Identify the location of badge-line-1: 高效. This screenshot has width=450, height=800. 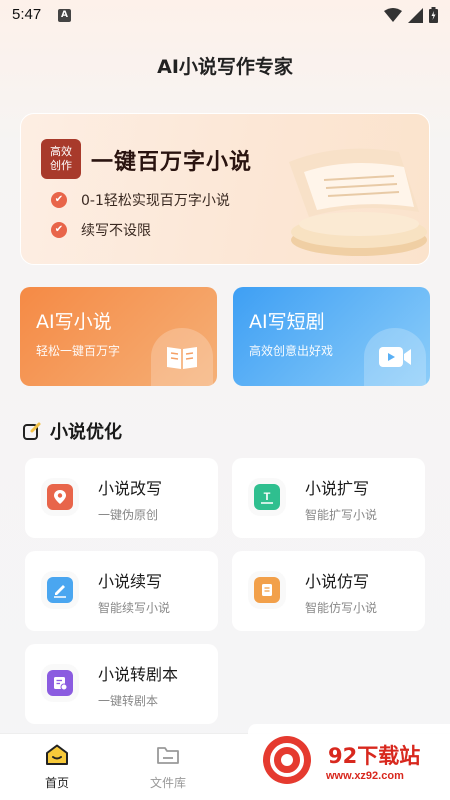
(61, 151).